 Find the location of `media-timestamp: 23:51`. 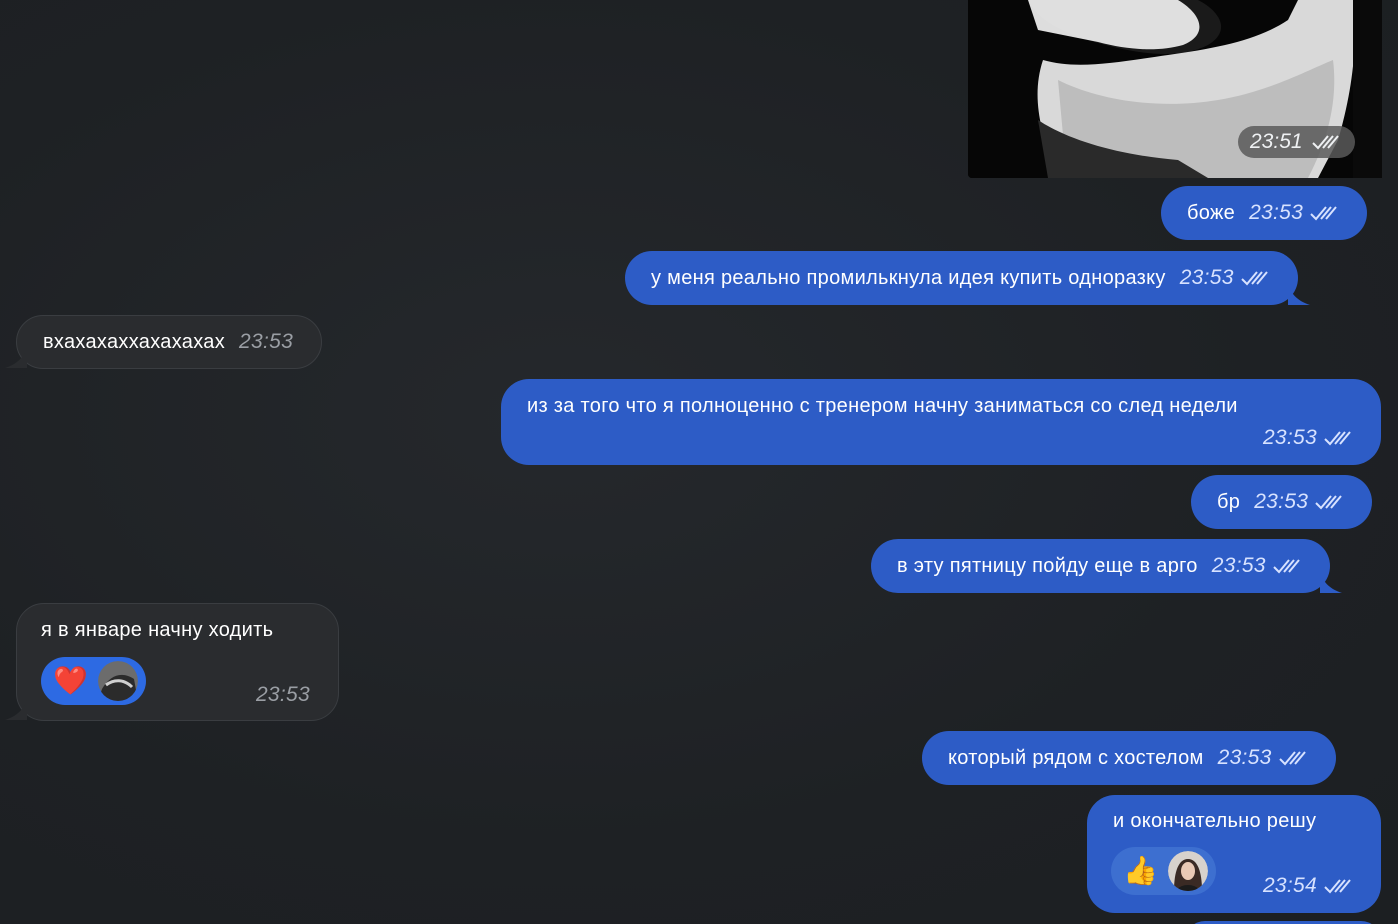

media-timestamp: 23:51 is located at coordinates (1296, 142).